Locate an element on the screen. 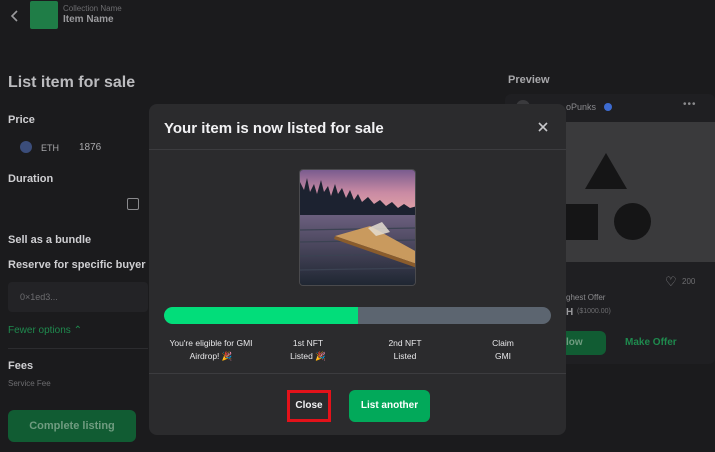 This screenshot has height=452, width=715. modal-title: Your item is now listed for sale is located at coordinates (274, 128).